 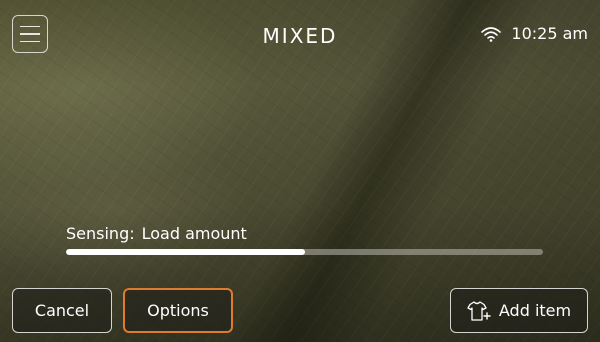 What do you see at coordinates (185, 252) in the screenshot?
I see `progress-fill` at bounding box center [185, 252].